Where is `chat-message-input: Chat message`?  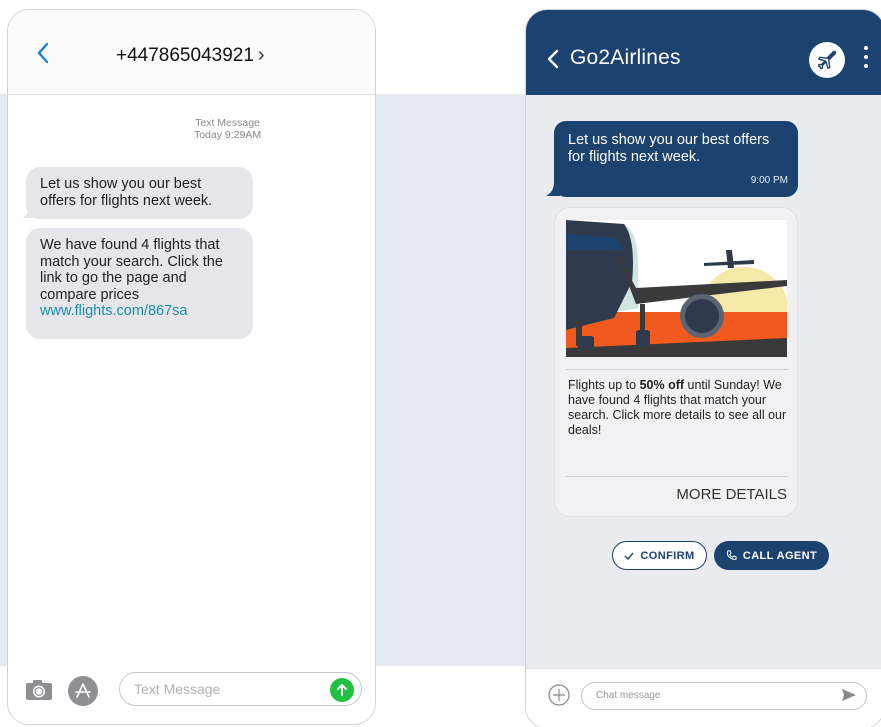 chat-message-input: Chat message is located at coordinates (724, 696).